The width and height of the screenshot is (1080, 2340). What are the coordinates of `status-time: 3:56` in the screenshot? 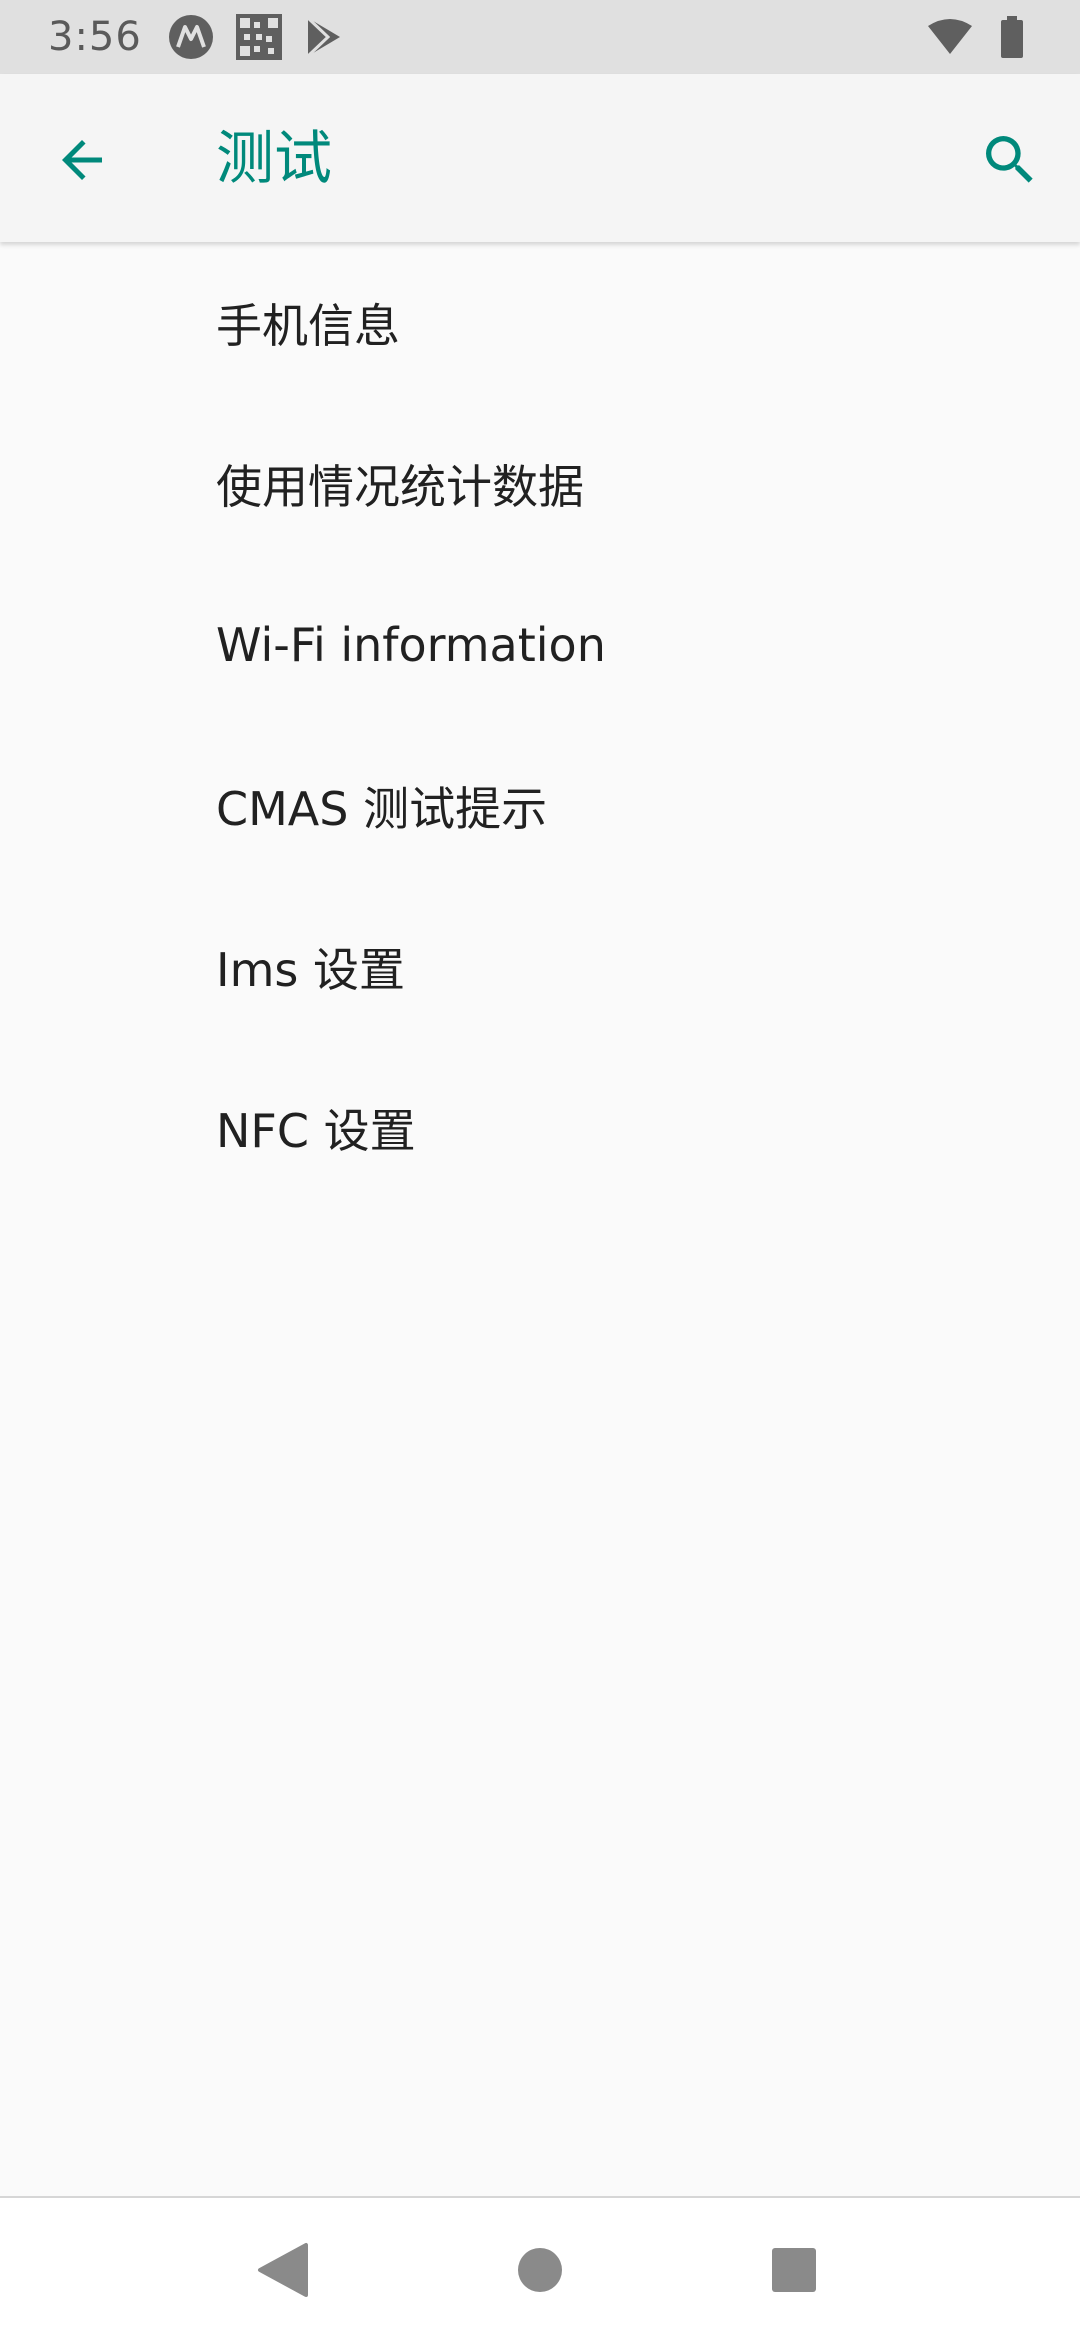 It's located at (95, 37).